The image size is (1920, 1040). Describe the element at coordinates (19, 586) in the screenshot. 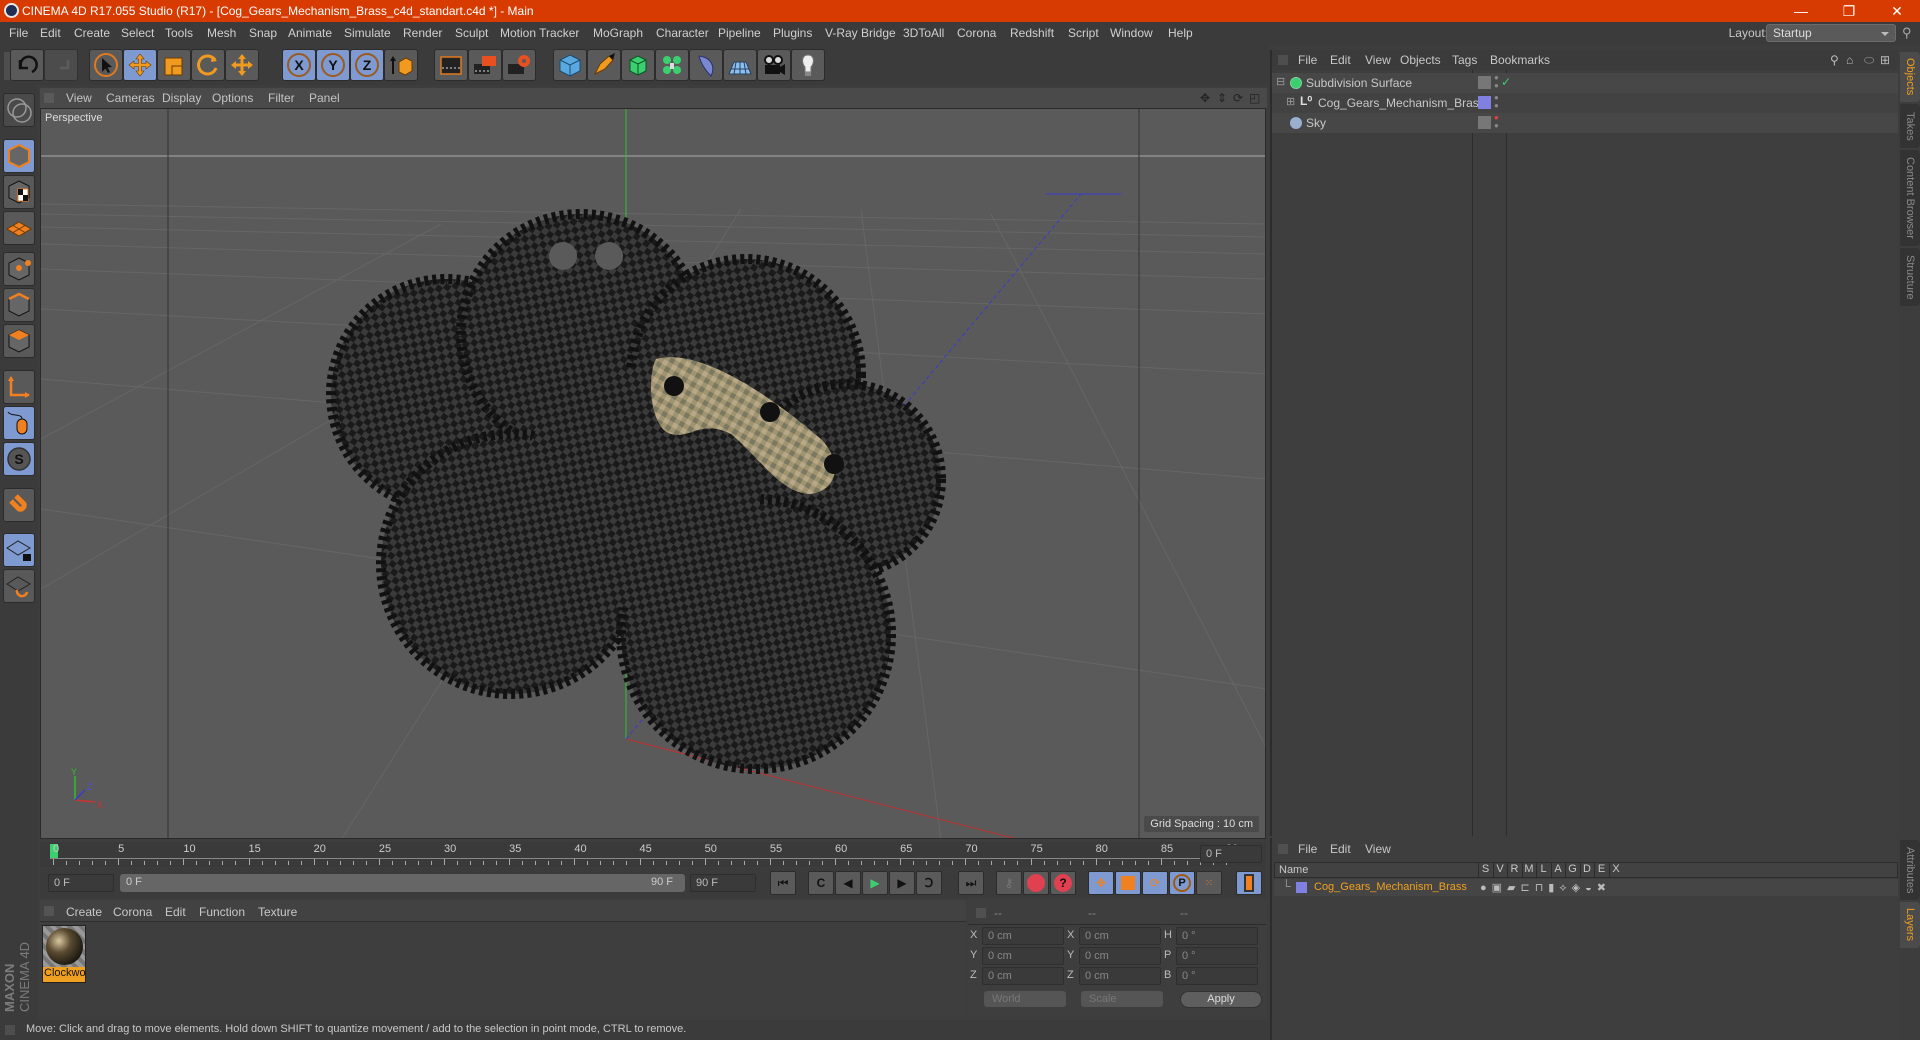

I see `workplane-rotate-button` at that location.